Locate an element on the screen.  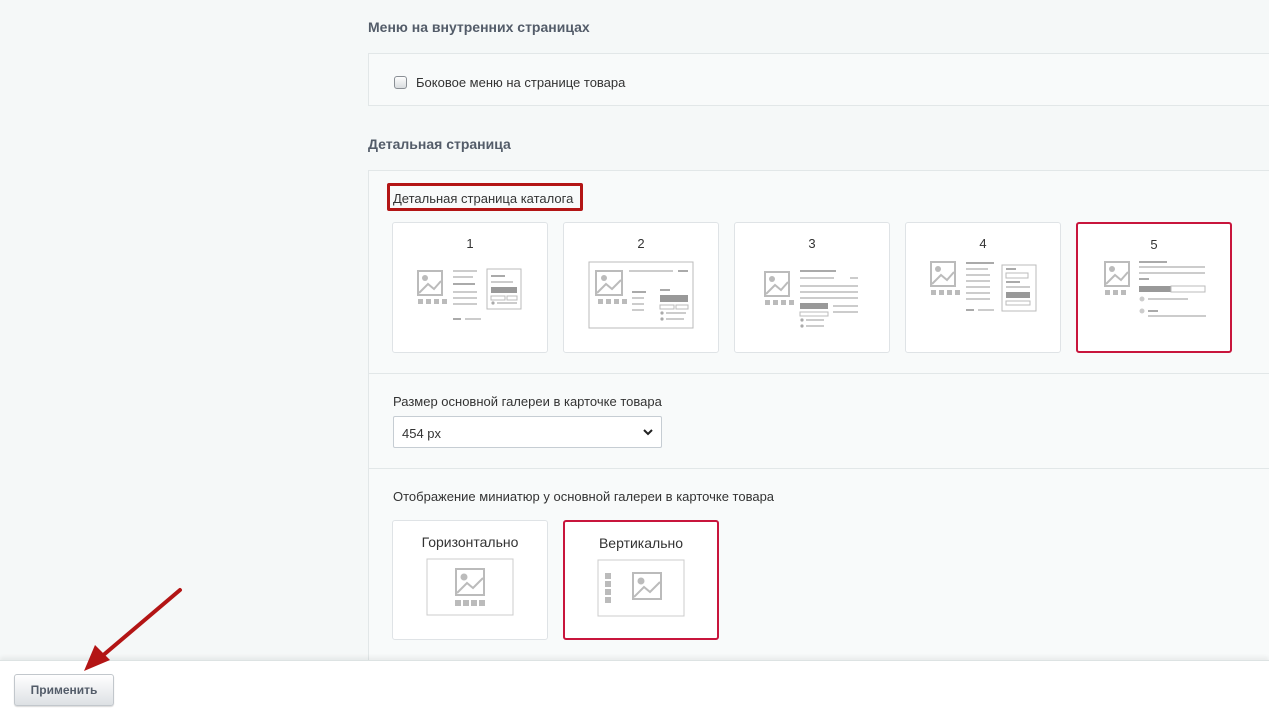
detail-template-card-5: 5 is located at coordinates (1154, 287).